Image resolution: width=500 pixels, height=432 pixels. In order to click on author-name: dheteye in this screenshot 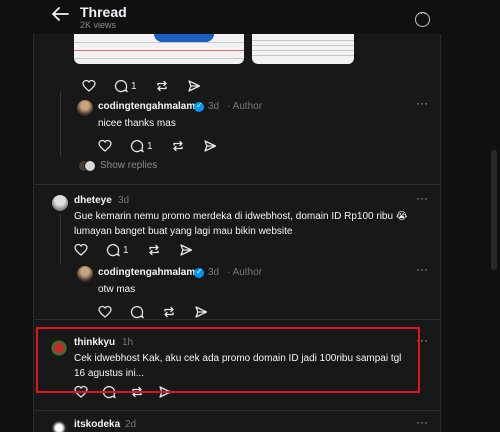, I will do `click(93, 200)`.